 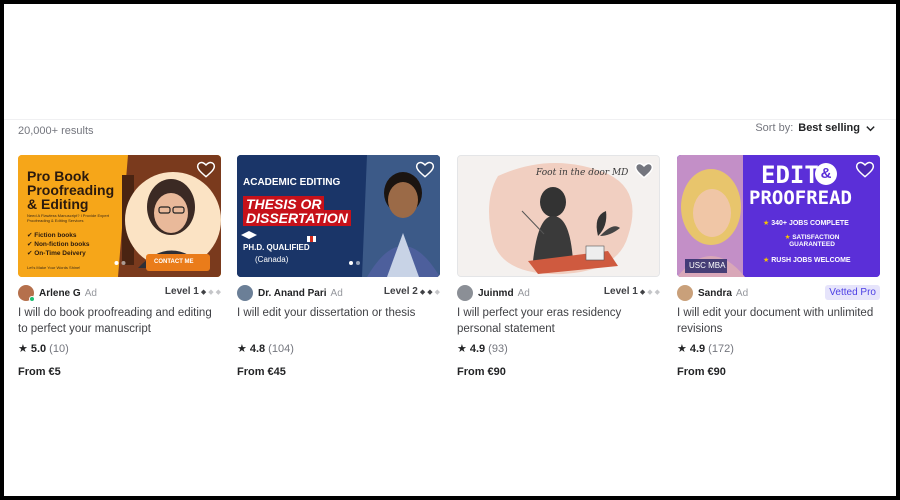 I want to click on price: From €5, so click(x=39, y=372).